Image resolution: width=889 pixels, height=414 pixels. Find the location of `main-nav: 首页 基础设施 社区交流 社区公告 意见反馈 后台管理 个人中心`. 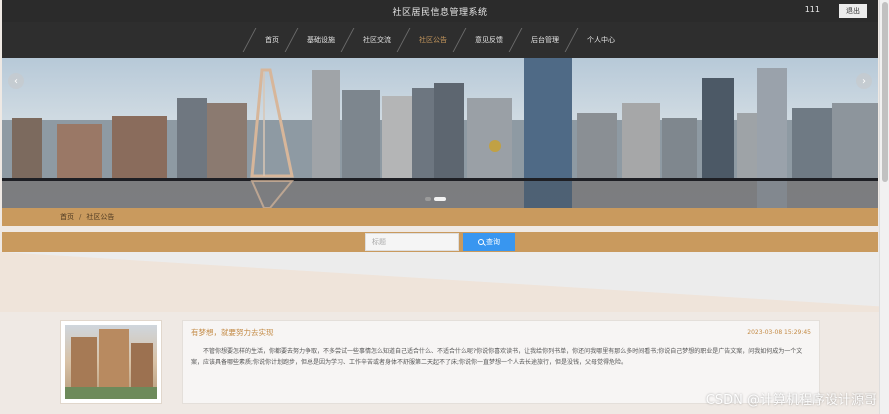

main-nav: 首页 基础设施 社区交流 社区公告 意见反馈 后台管理 个人中心 is located at coordinates (440, 40).